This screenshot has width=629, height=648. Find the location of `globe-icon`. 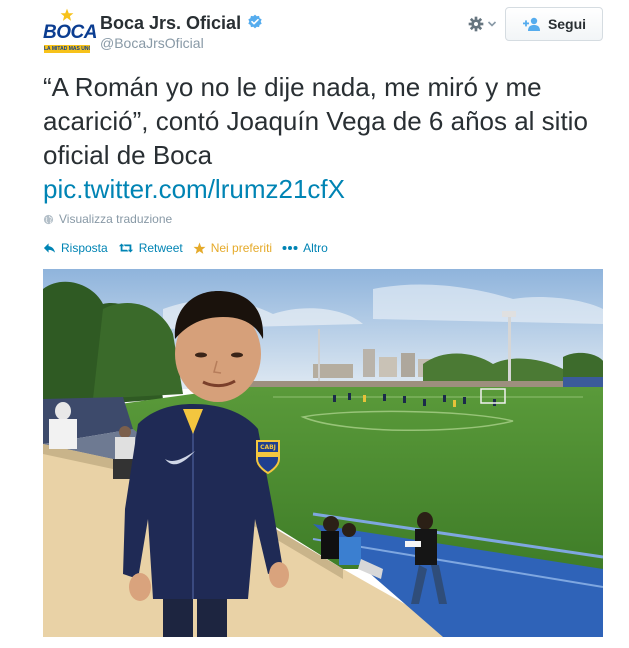

globe-icon is located at coordinates (48, 219).